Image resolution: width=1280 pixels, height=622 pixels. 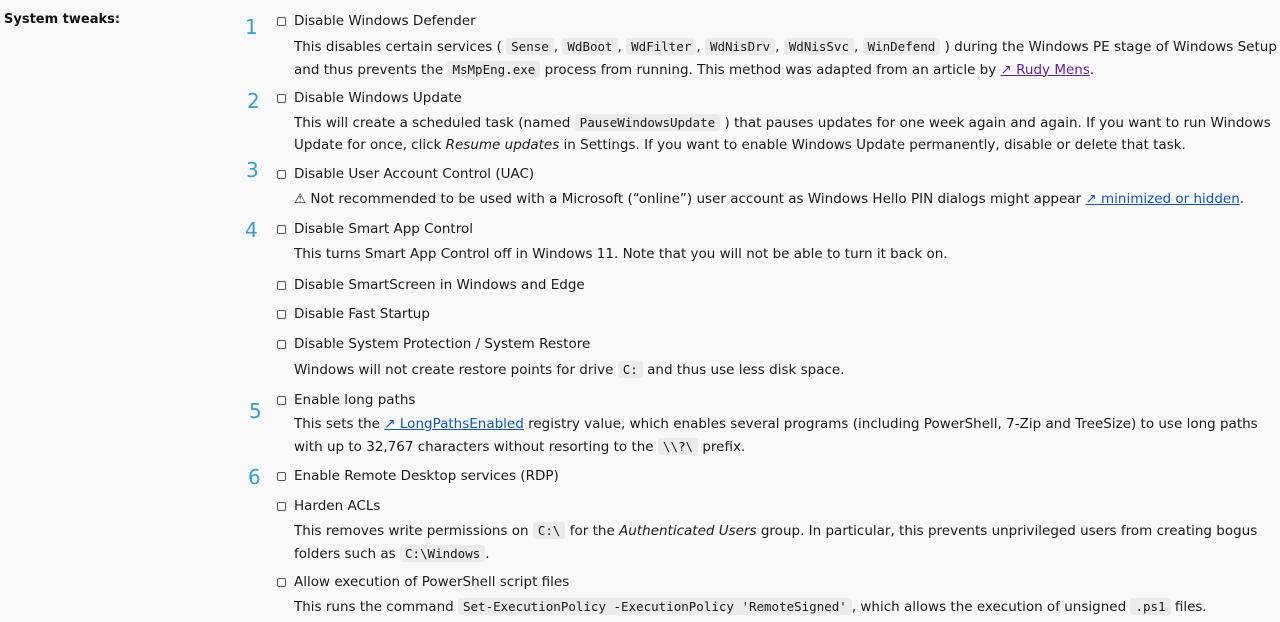 What do you see at coordinates (337, 424) in the screenshot?
I see `desc-text: This sets the` at bounding box center [337, 424].